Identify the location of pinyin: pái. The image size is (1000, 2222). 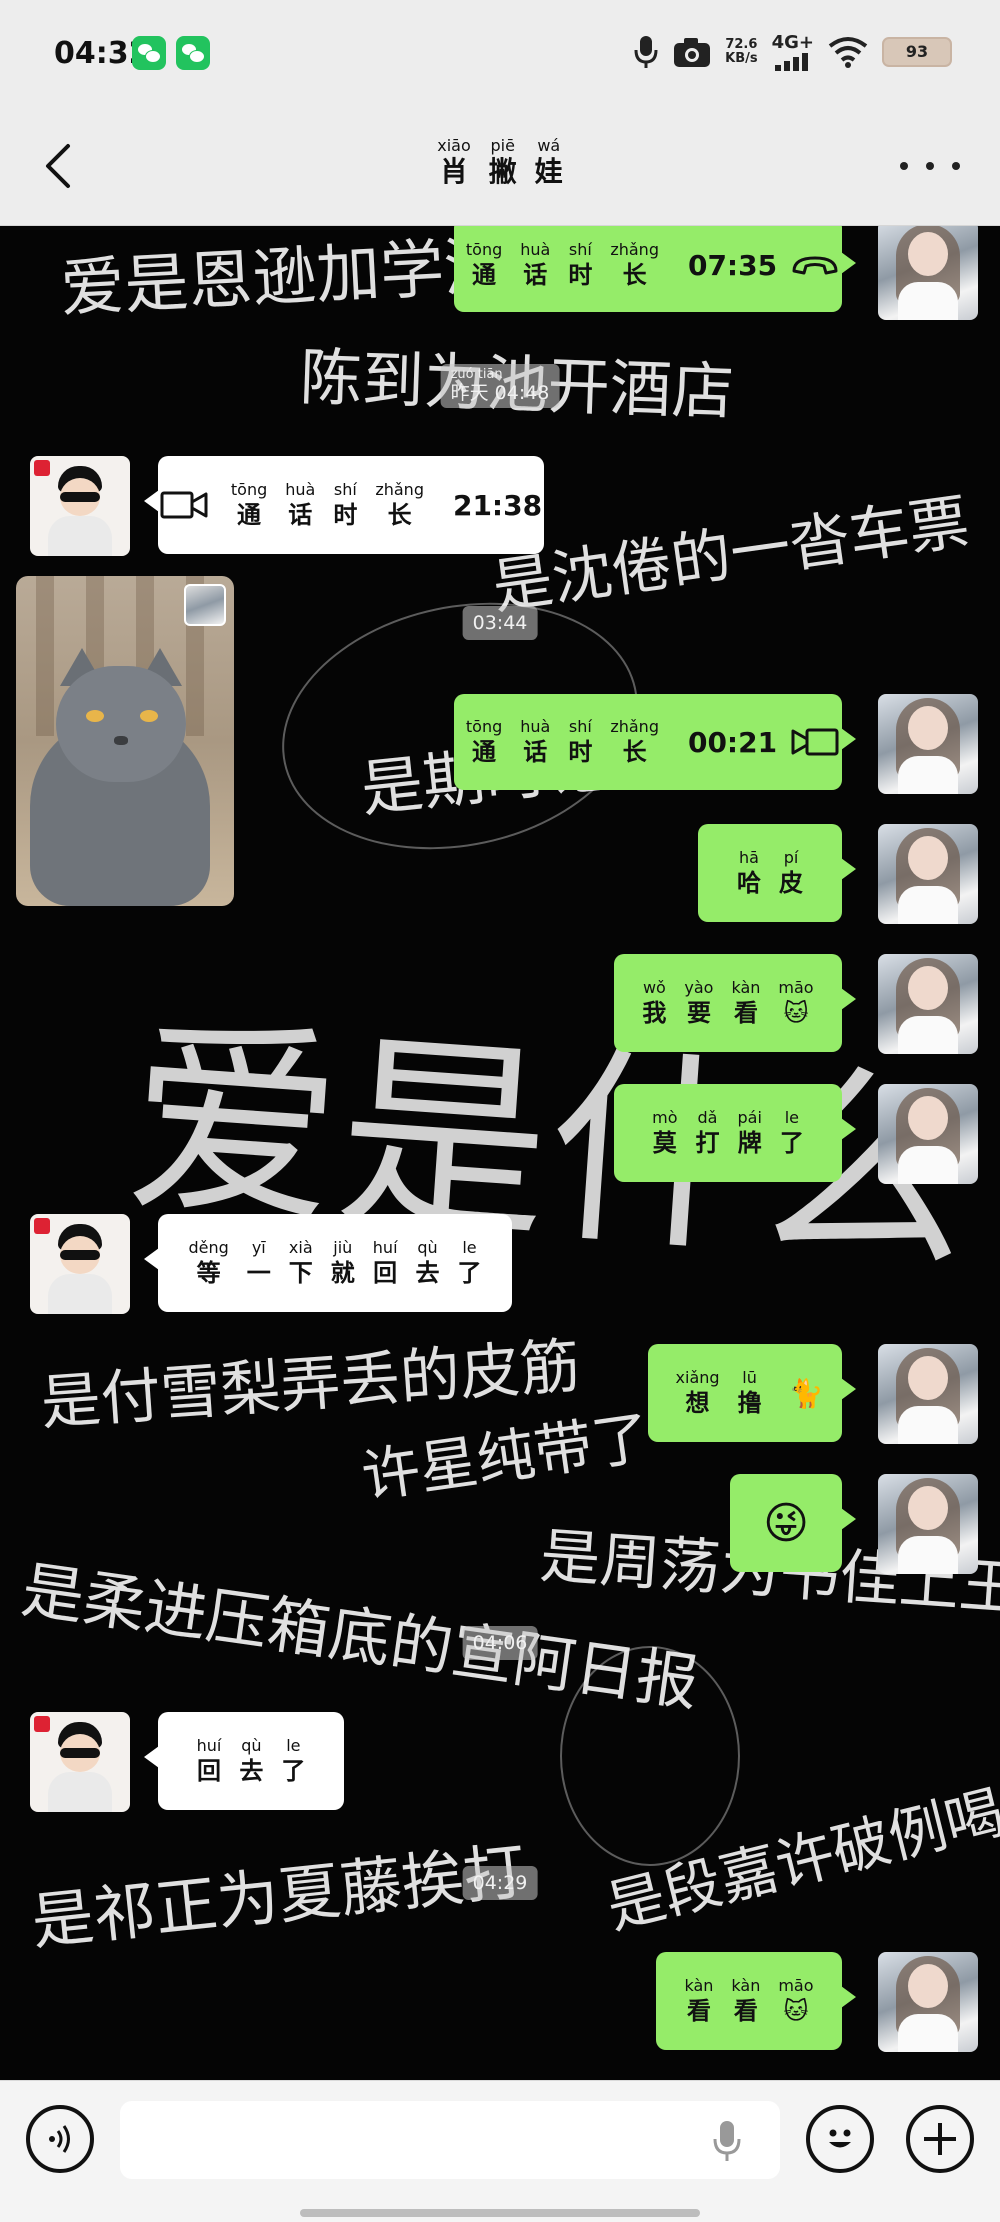
(749, 1117).